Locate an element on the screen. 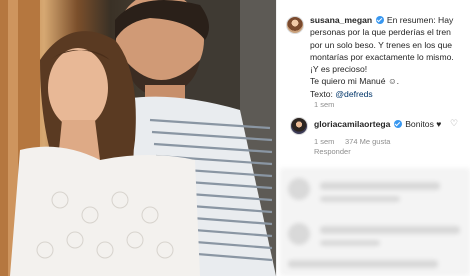 This screenshot has width=470, height=276. author-username: susana_megan is located at coordinates (341, 20).